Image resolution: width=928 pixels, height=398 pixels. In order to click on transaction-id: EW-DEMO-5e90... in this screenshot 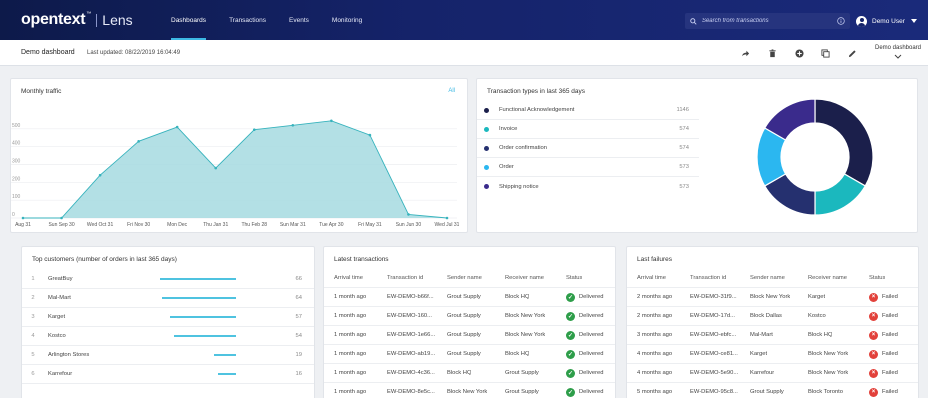, I will do `click(714, 373)`.